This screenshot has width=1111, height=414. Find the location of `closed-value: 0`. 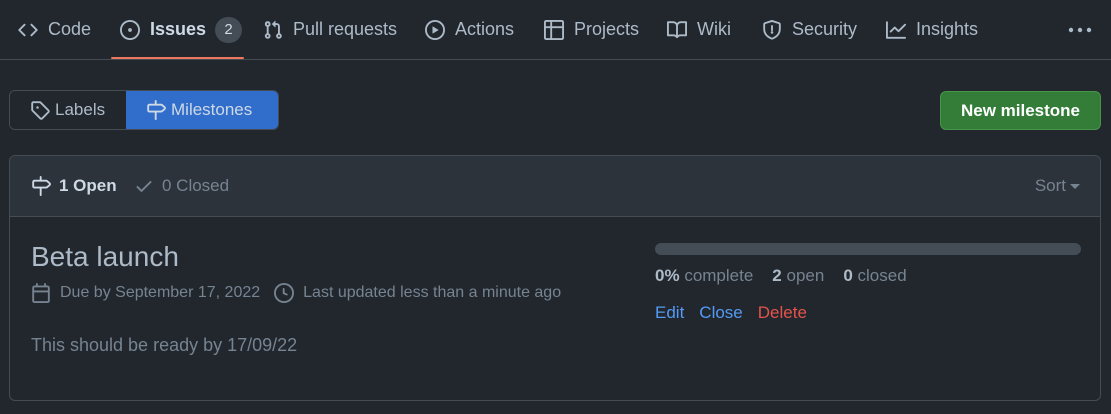

closed-value: 0 is located at coordinates (848, 275).